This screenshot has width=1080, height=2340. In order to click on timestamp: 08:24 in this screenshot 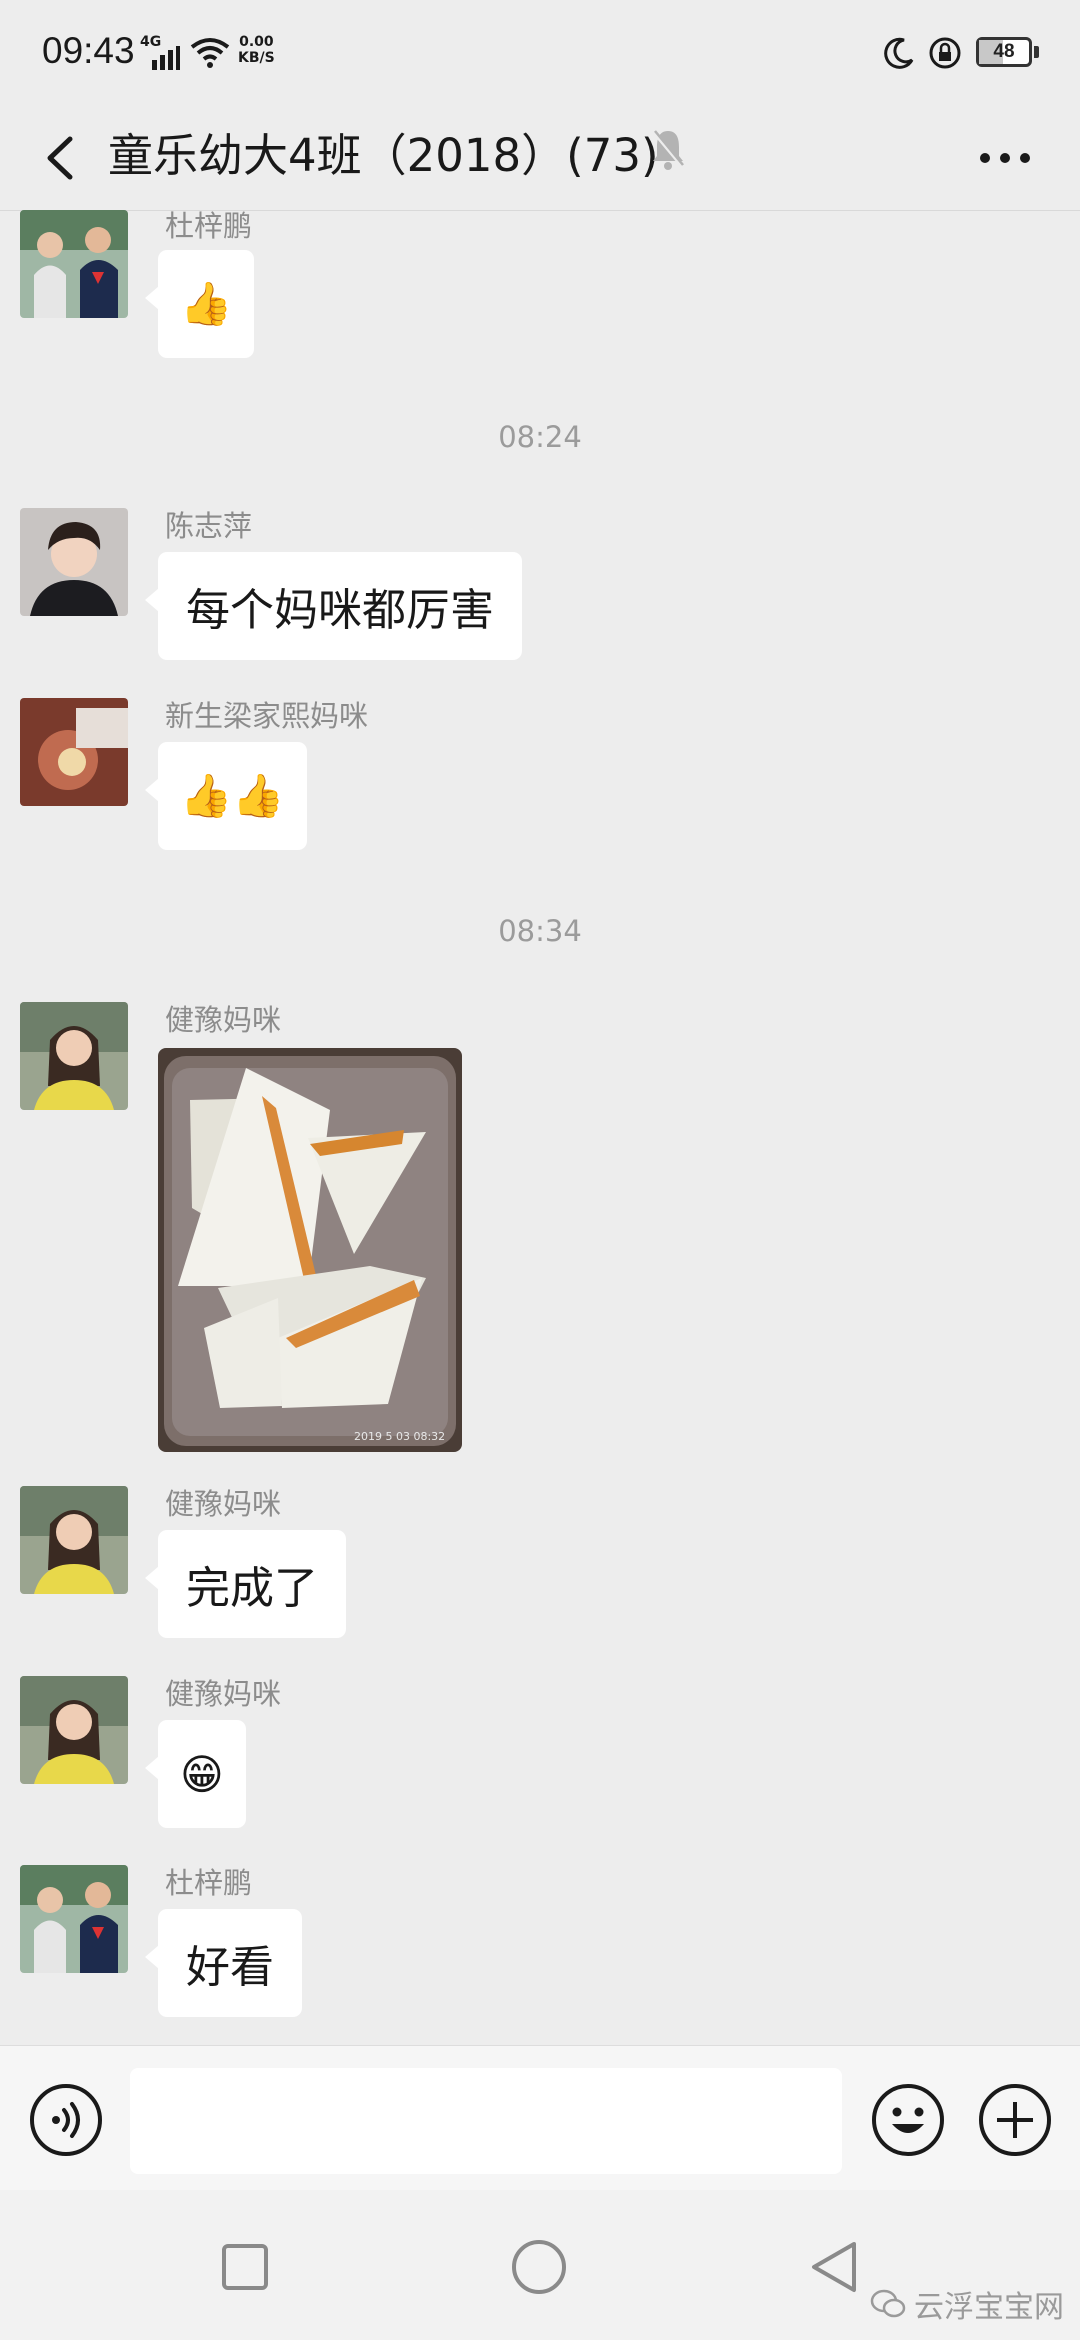, I will do `click(540, 437)`.